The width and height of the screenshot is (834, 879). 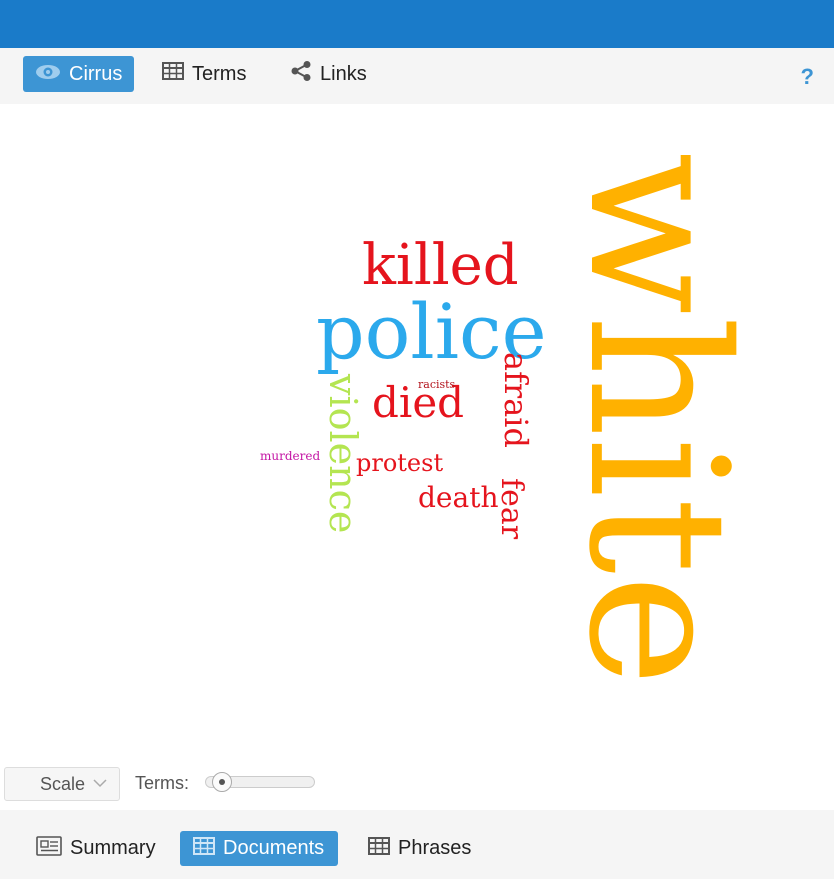 I want to click on tab-links: Links, so click(x=328, y=74).